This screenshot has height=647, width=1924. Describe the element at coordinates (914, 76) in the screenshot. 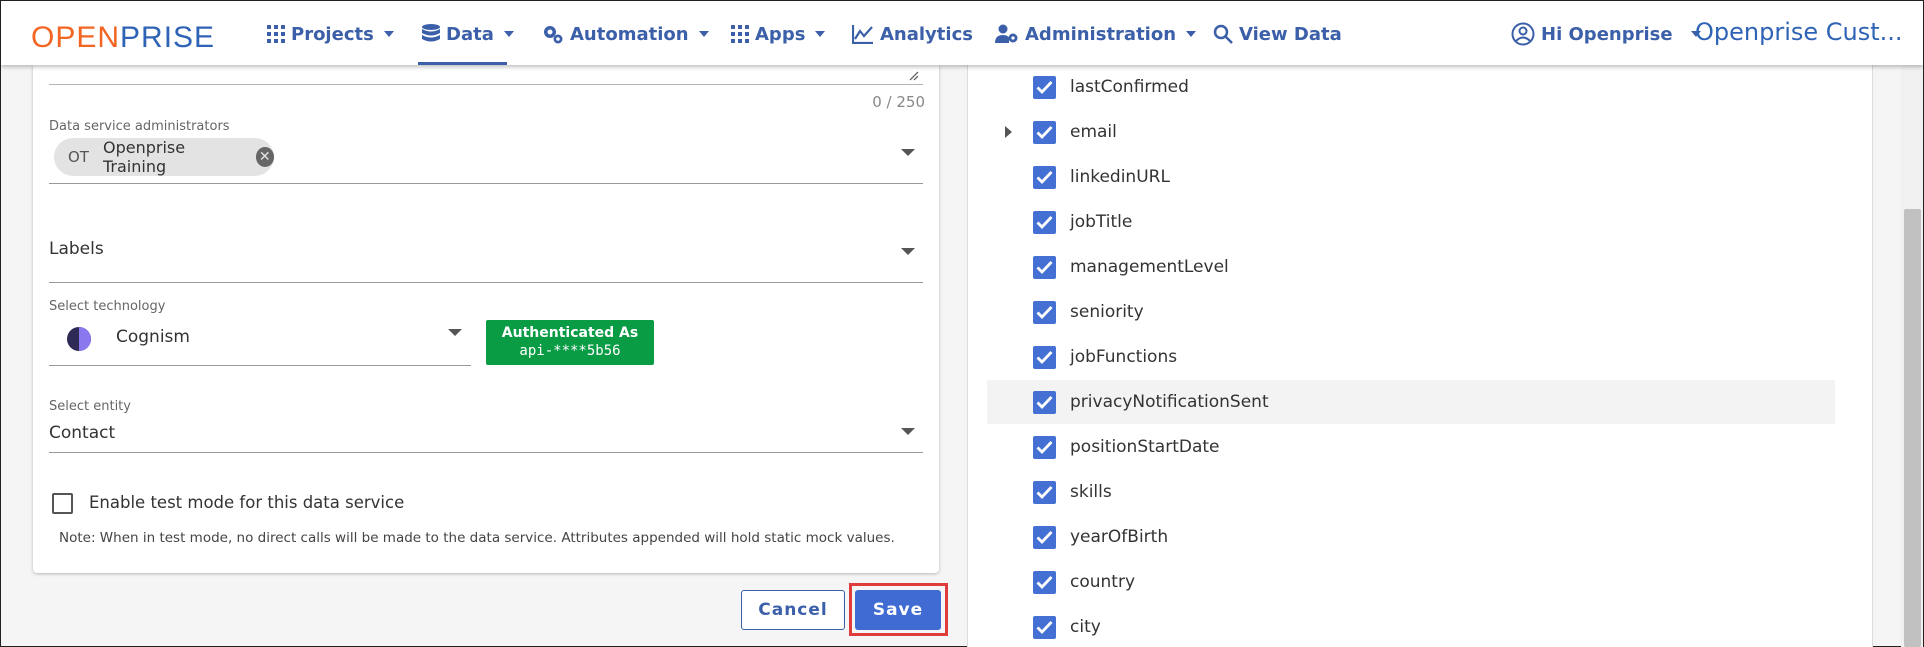

I see `resize-handle-icon` at that location.